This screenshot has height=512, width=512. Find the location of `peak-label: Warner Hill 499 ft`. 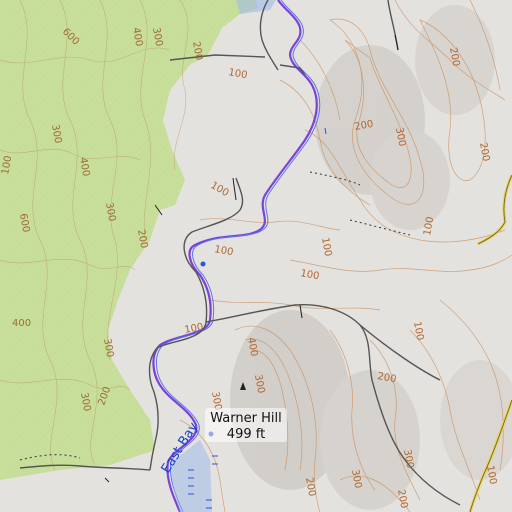

peak-label: Warner Hill 499 ft is located at coordinates (246, 425).